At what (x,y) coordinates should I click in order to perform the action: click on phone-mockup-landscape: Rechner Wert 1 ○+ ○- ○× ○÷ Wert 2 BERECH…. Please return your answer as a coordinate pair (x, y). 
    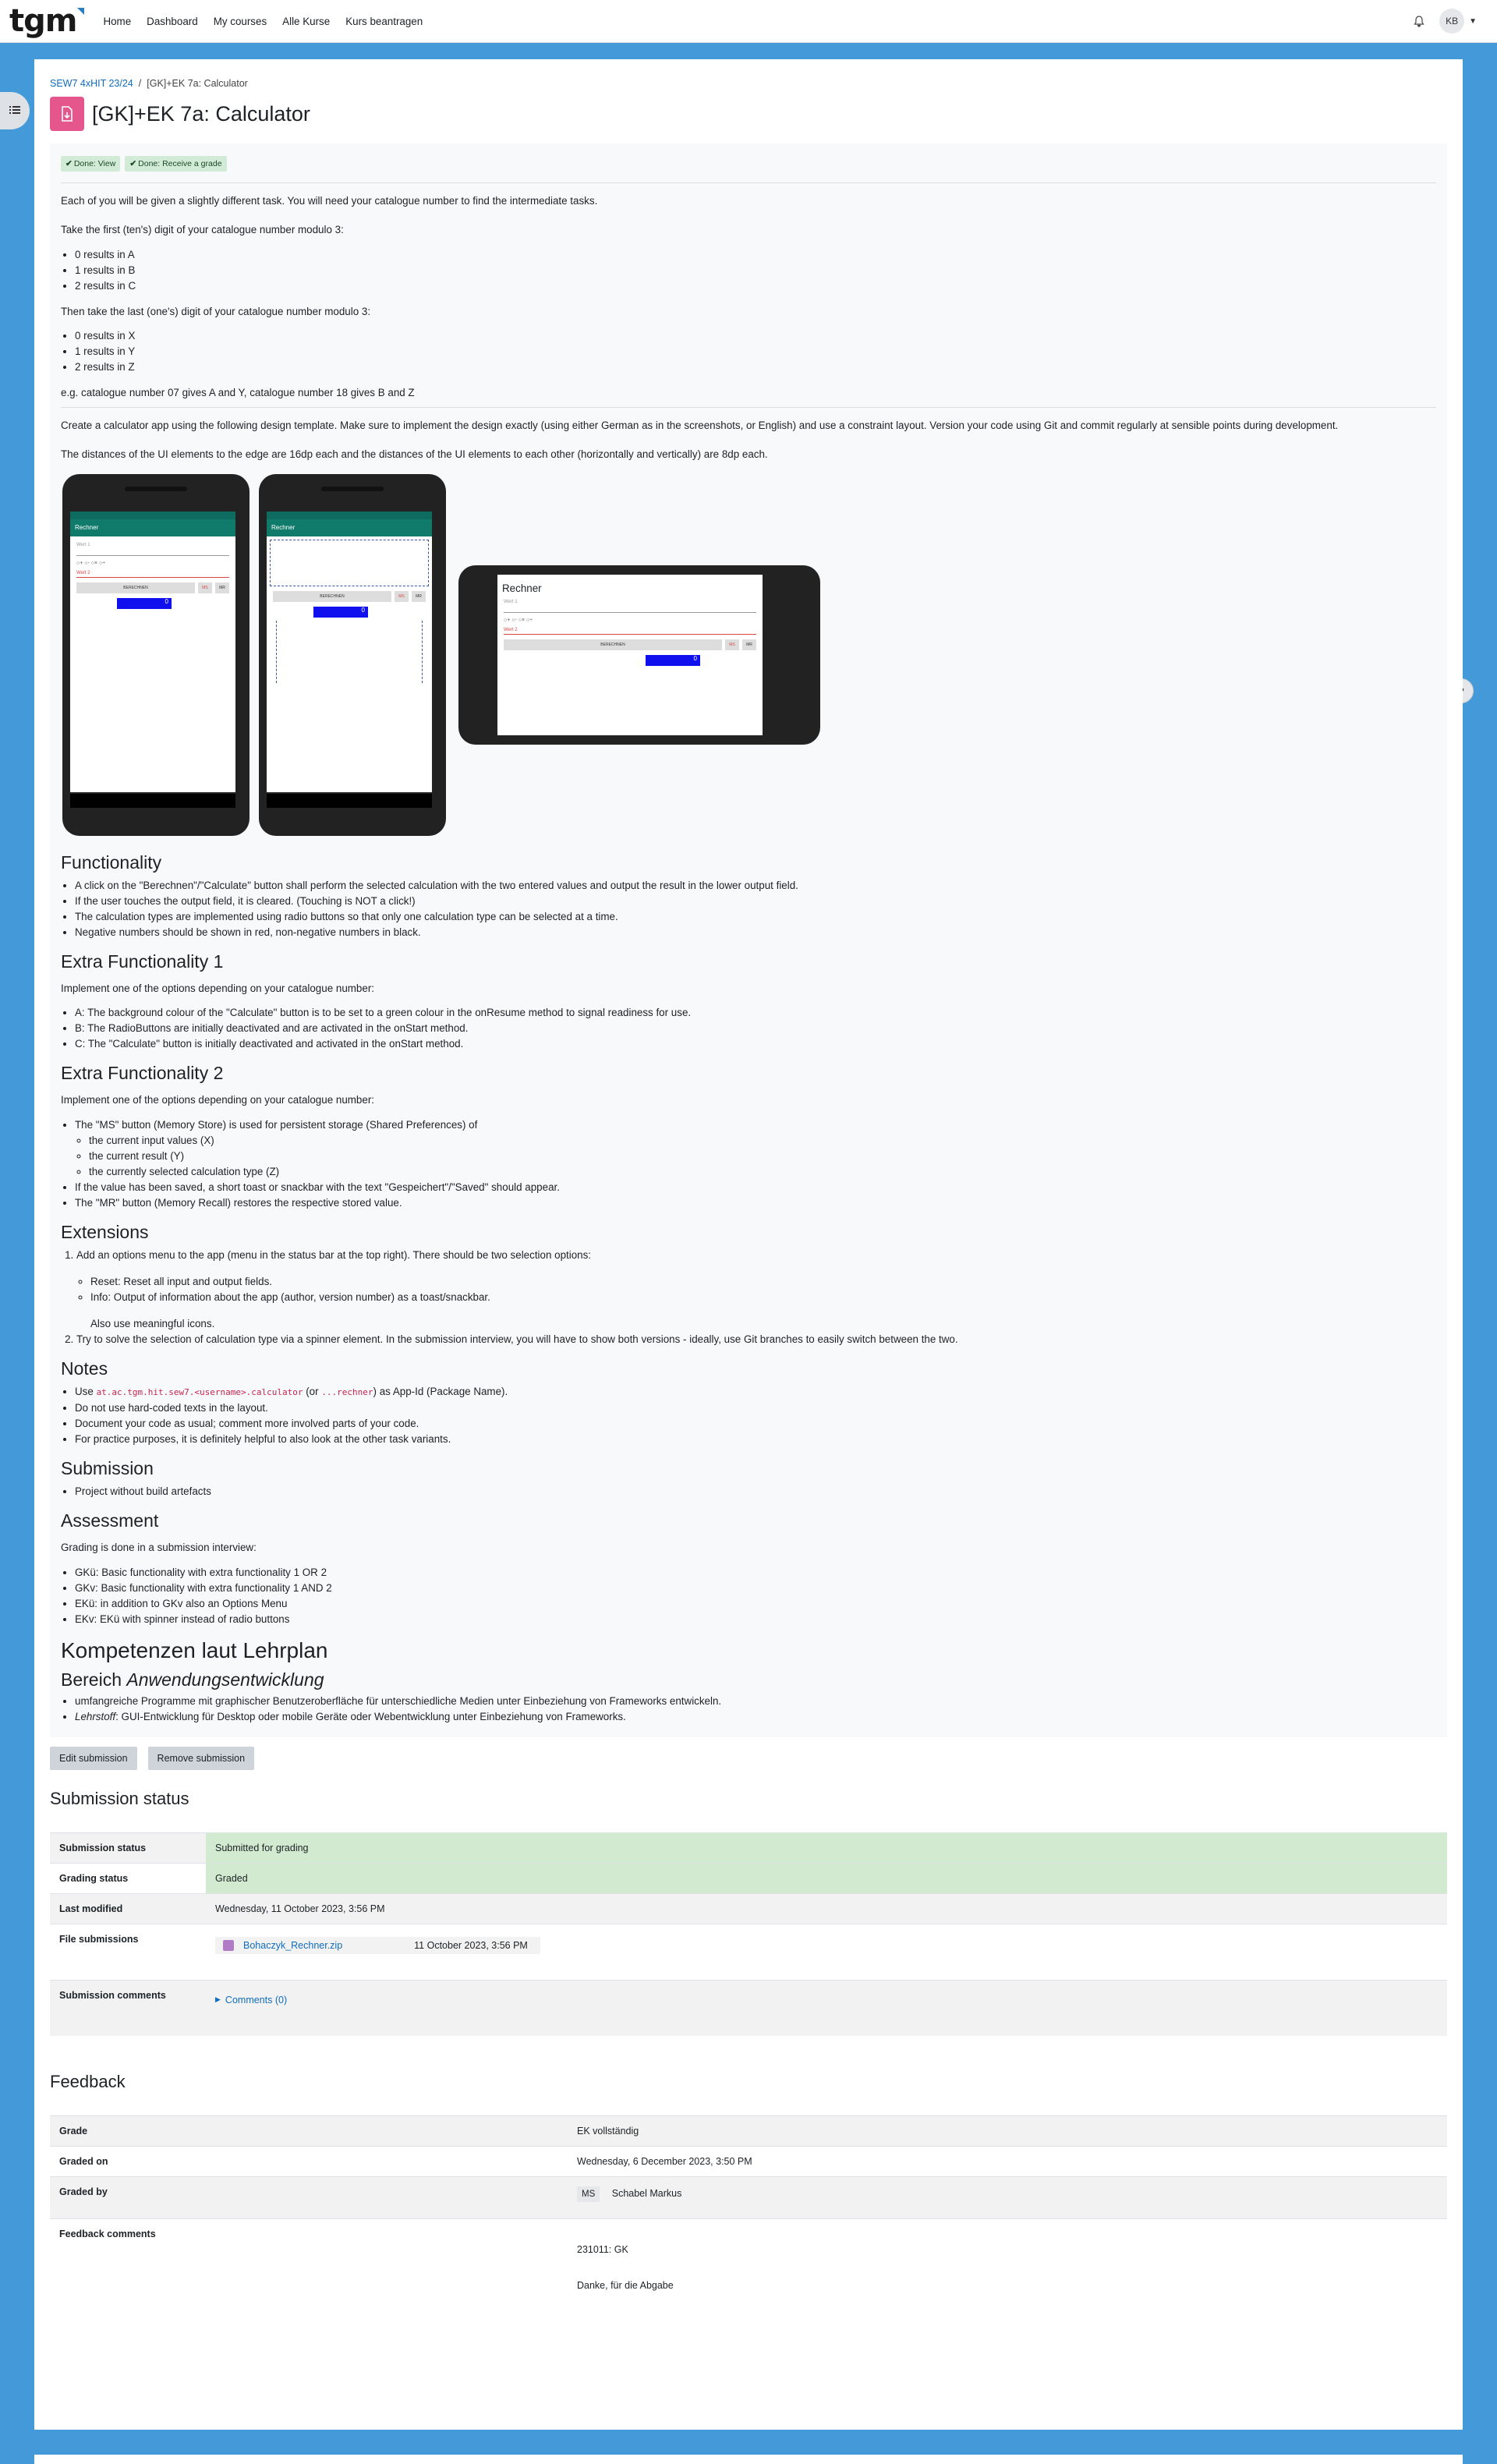
    Looking at the image, I should click on (639, 655).